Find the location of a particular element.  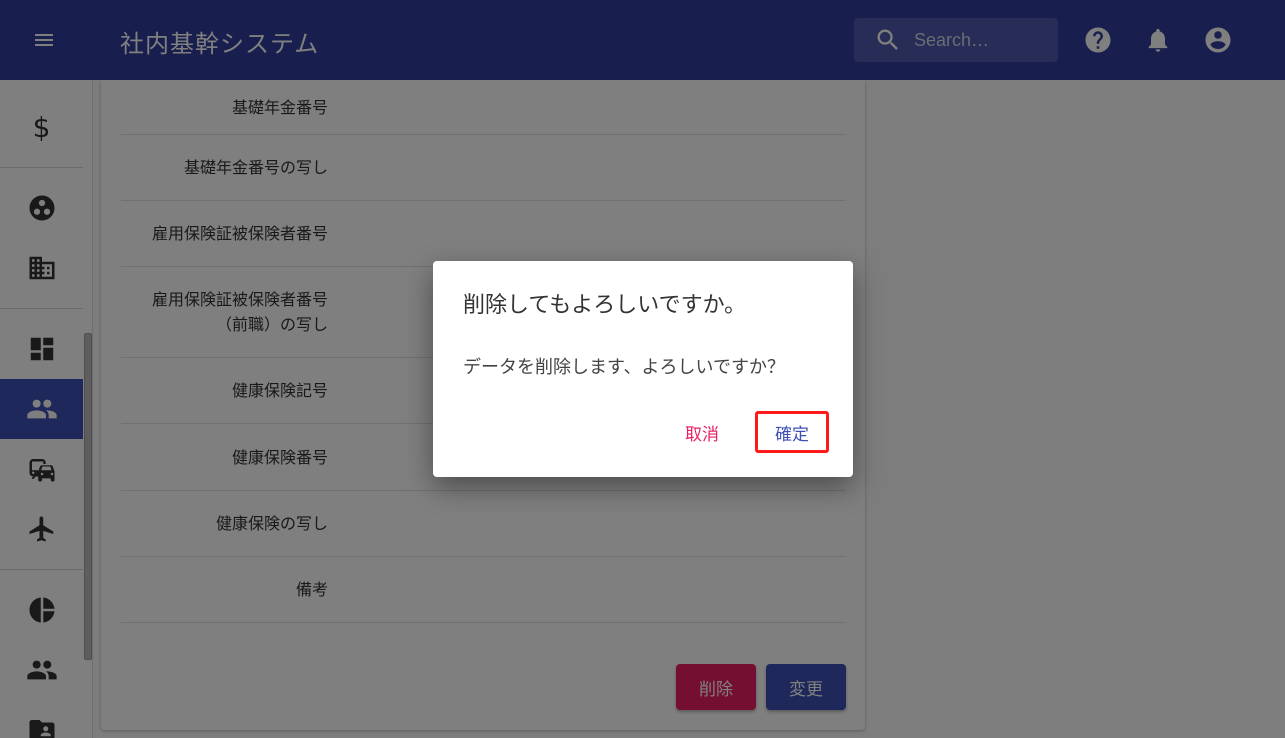

confirm-delete-dialog: 削除してもよろしいですか。 データを削除します、よろしいですか？ 取消 確定 is located at coordinates (643, 369).